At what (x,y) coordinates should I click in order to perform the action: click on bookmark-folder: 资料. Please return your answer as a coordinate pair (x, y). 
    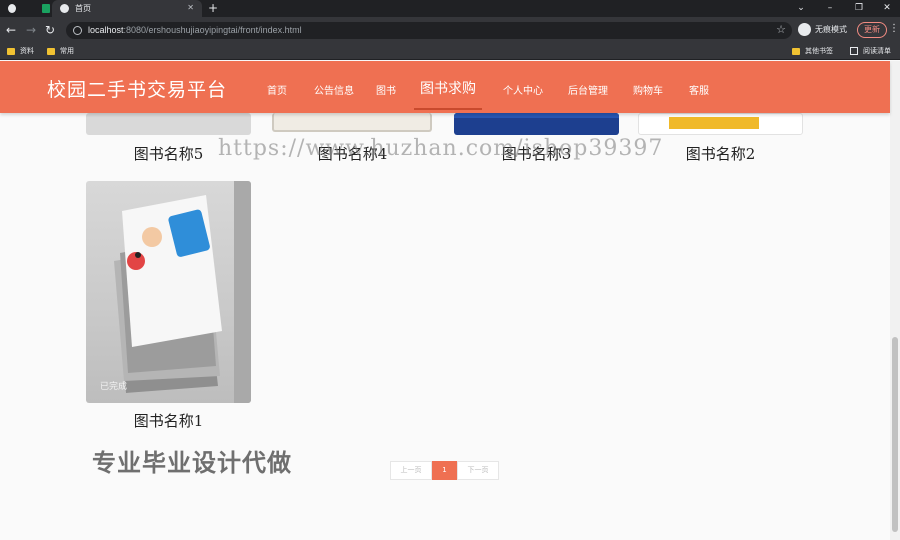
    Looking at the image, I should click on (20, 51).